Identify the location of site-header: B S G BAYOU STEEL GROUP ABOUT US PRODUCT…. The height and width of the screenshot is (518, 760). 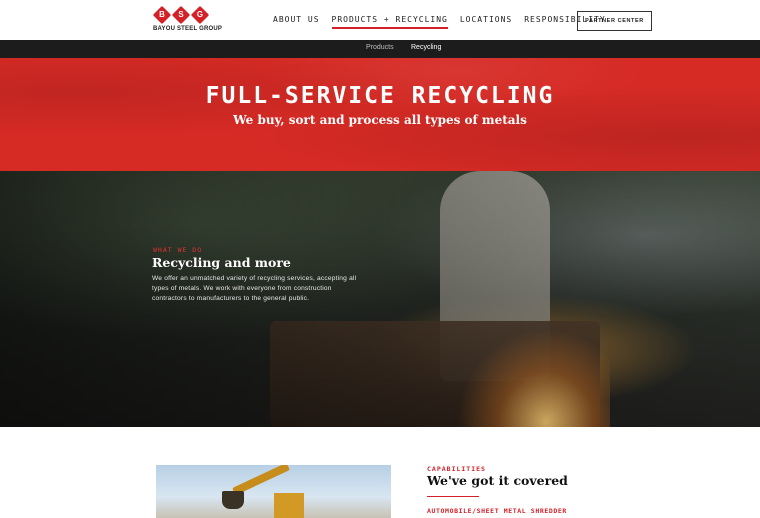
(380, 20).